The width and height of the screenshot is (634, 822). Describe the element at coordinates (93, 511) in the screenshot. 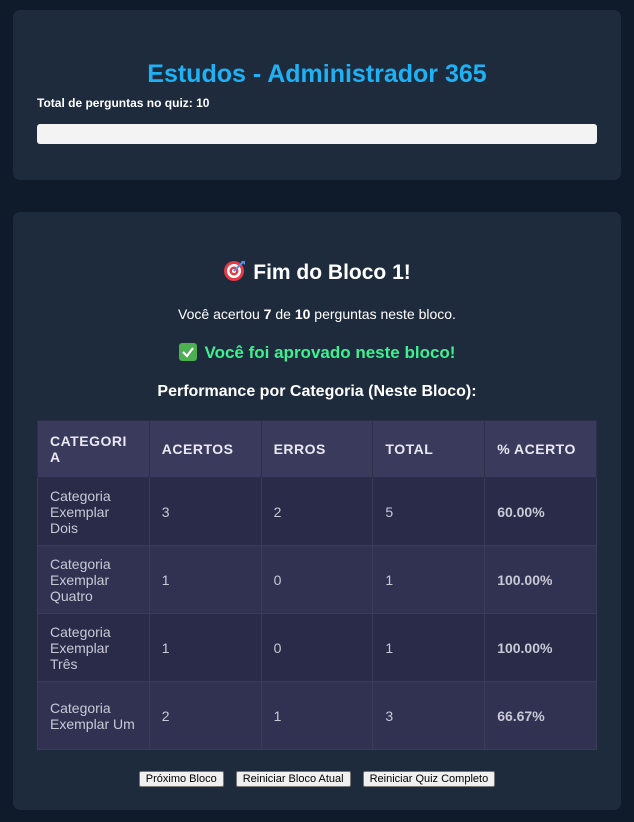

I see `cell-category: Categoria Exemplar Dois` at that location.